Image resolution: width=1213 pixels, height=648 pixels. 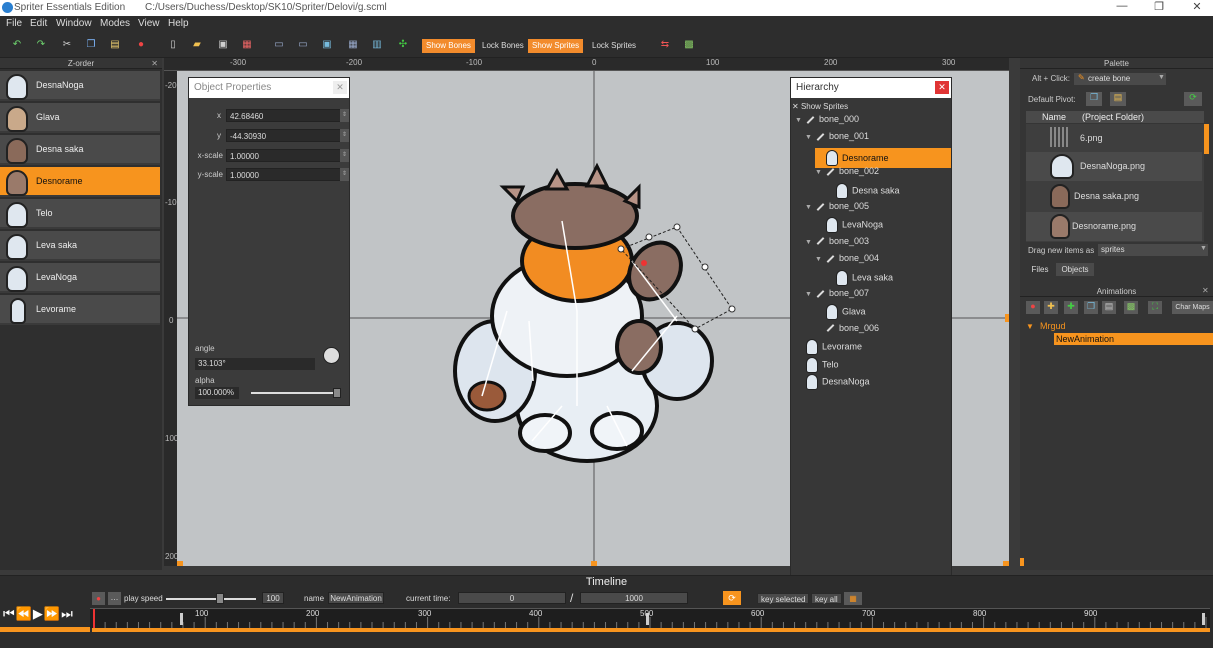 I want to click on alpha-slider, so click(x=293, y=393).